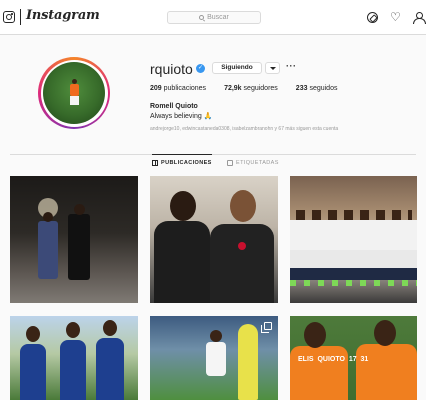  What do you see at coordinates (237, 68) in the screenshot?
I see `following-button: Siguiendo` at bounding box center [237, 68].